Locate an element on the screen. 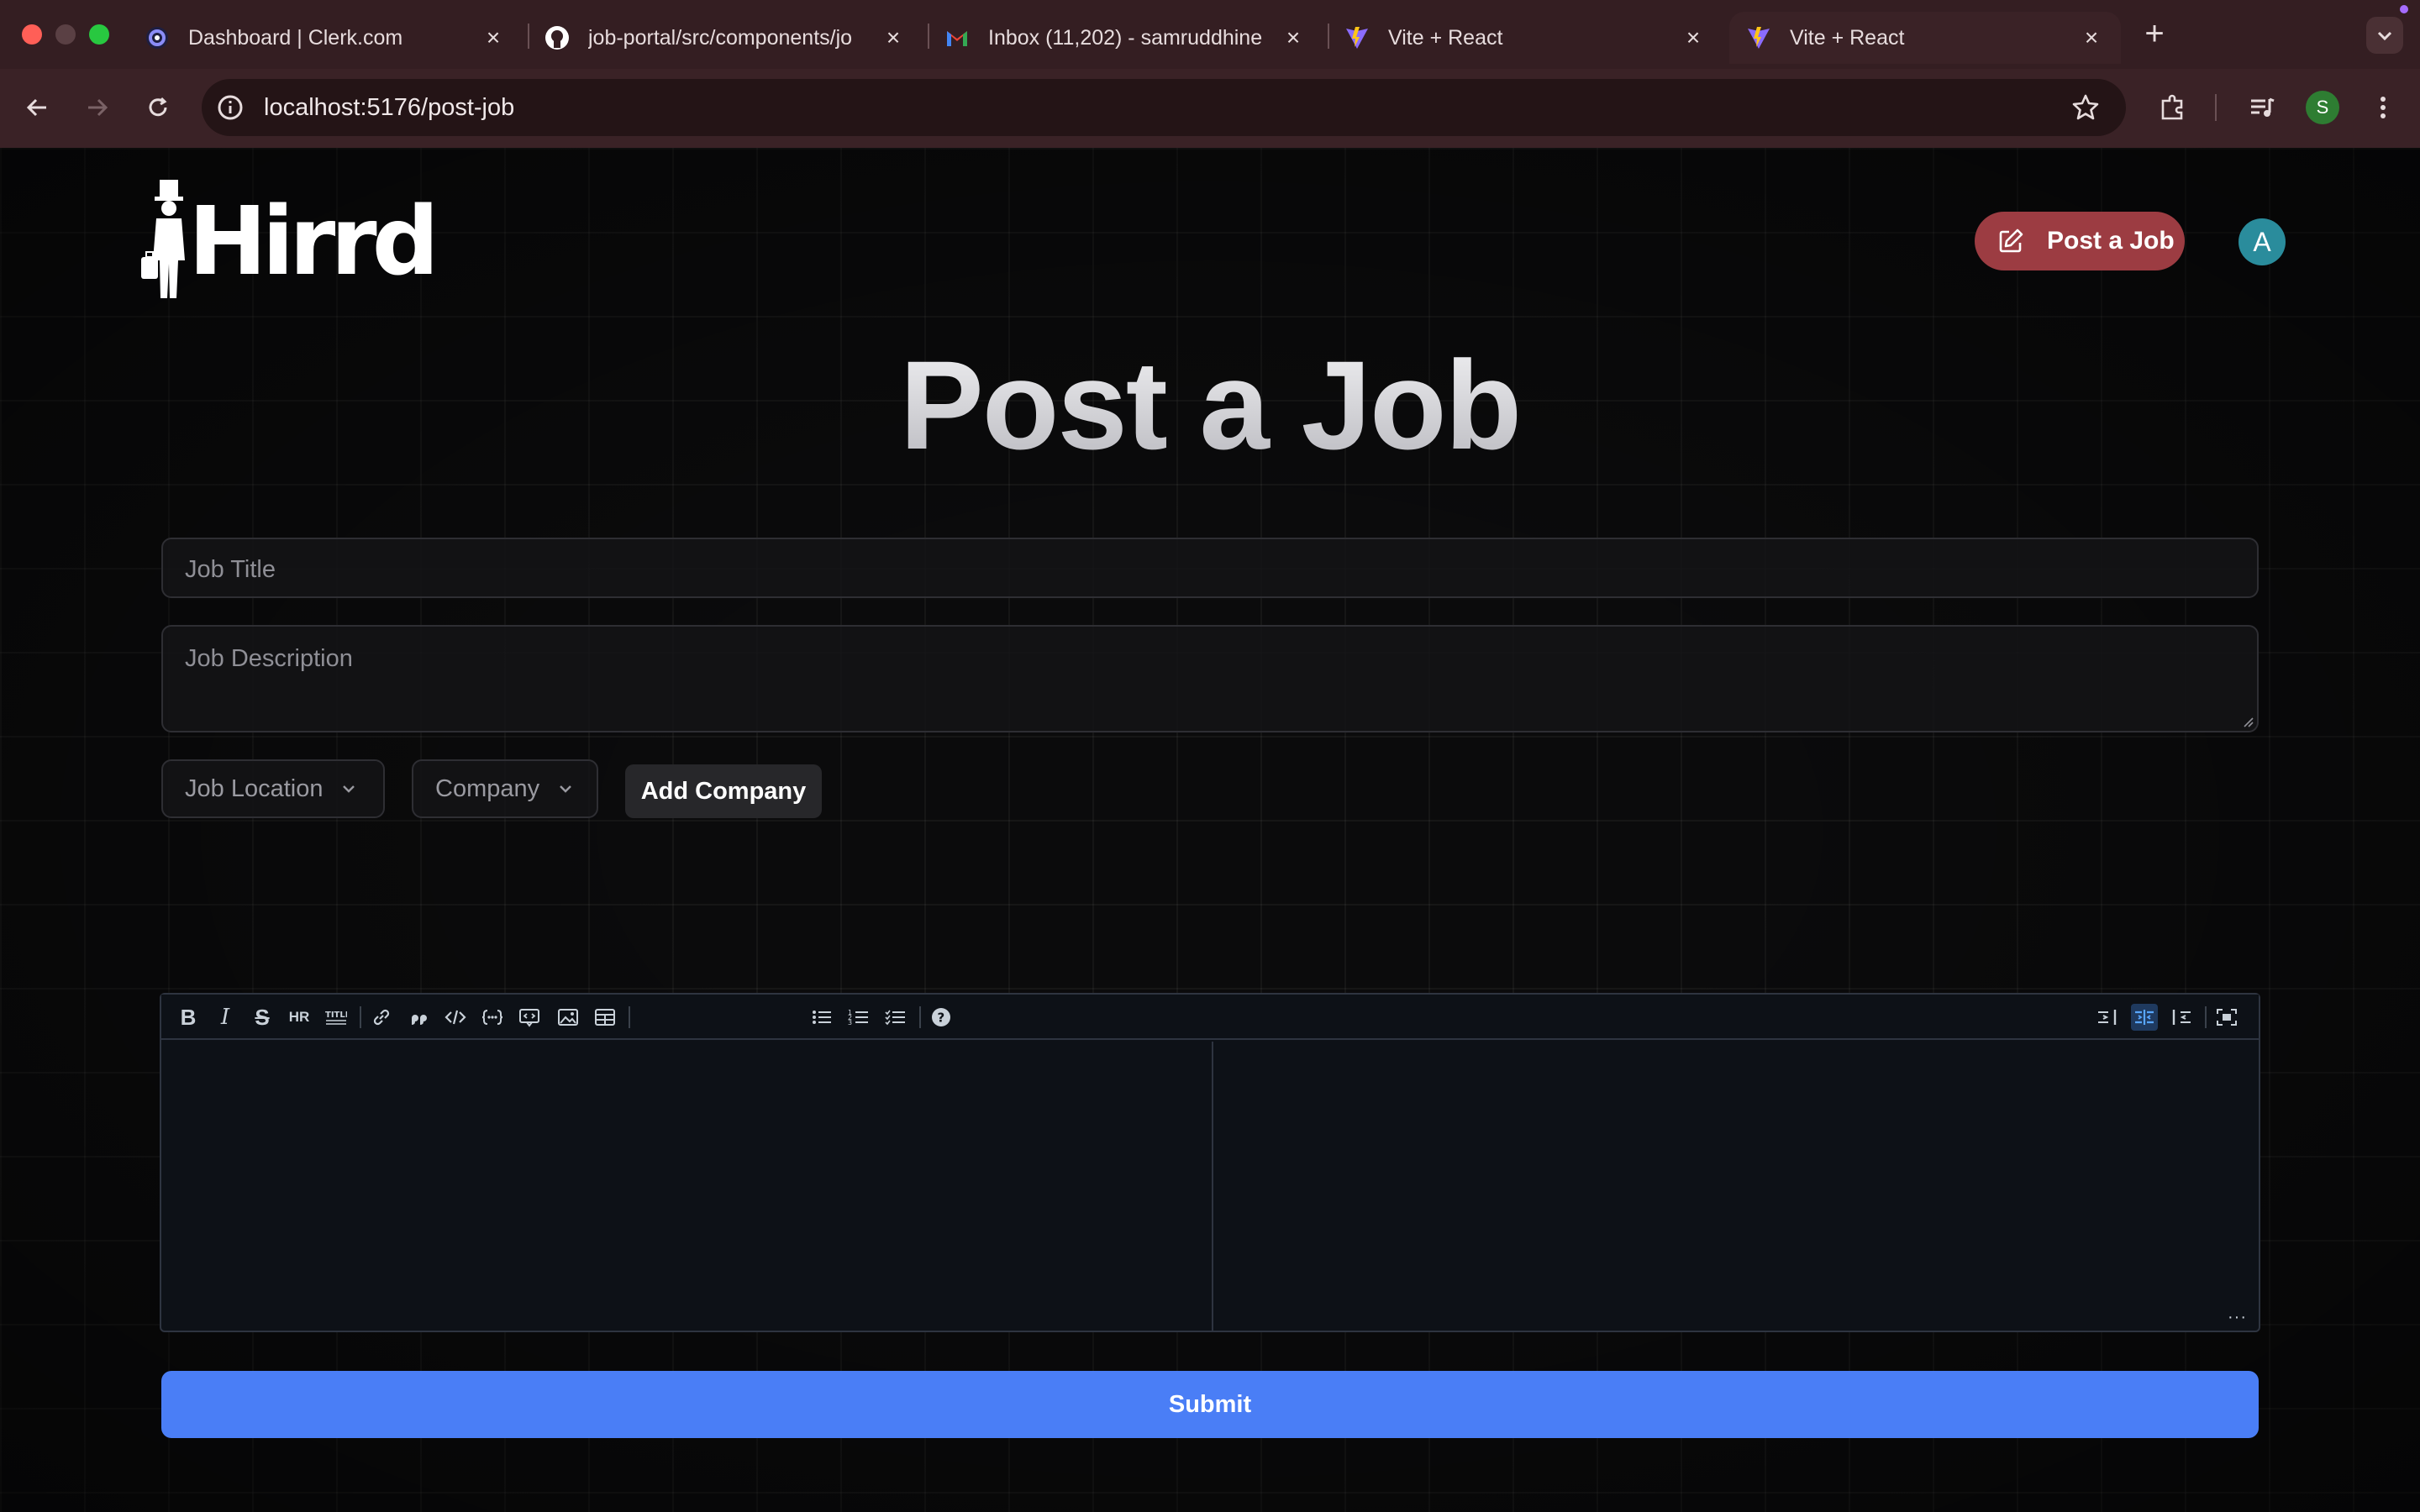 The width and height of the screenshot is (2420, 1512). back-arrow-icon is located at coordinates (36, 107).